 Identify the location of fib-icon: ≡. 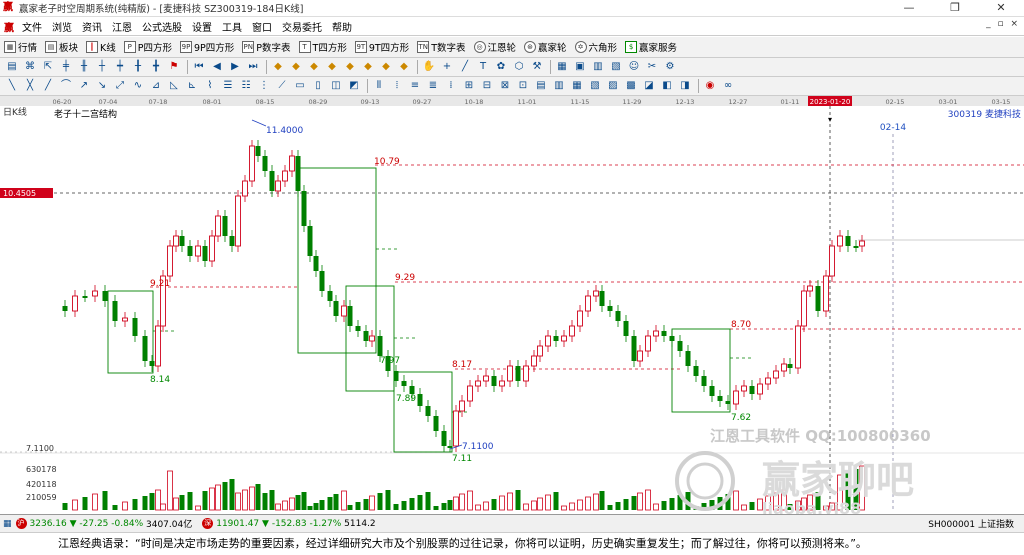
(415, 86).